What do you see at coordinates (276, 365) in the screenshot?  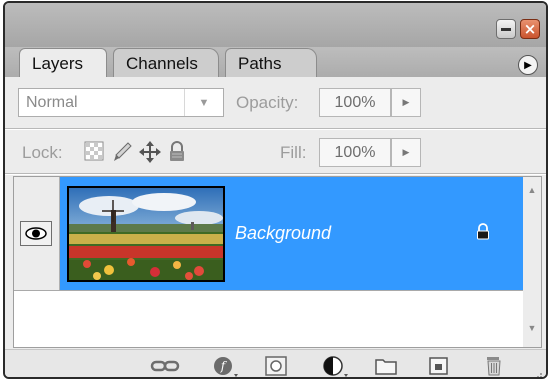 I see `layer-mask-icon` at bounding box center [276, 365].